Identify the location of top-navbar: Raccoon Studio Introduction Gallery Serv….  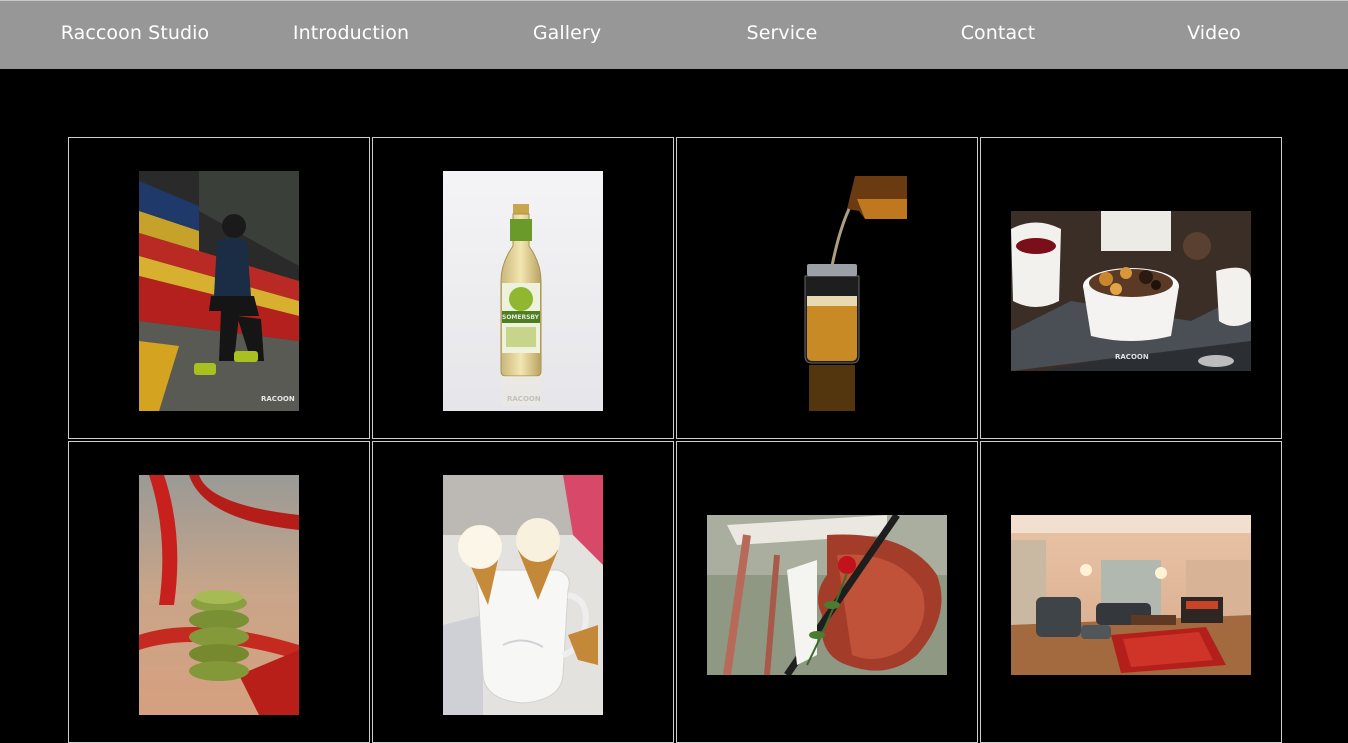
(674, 34).